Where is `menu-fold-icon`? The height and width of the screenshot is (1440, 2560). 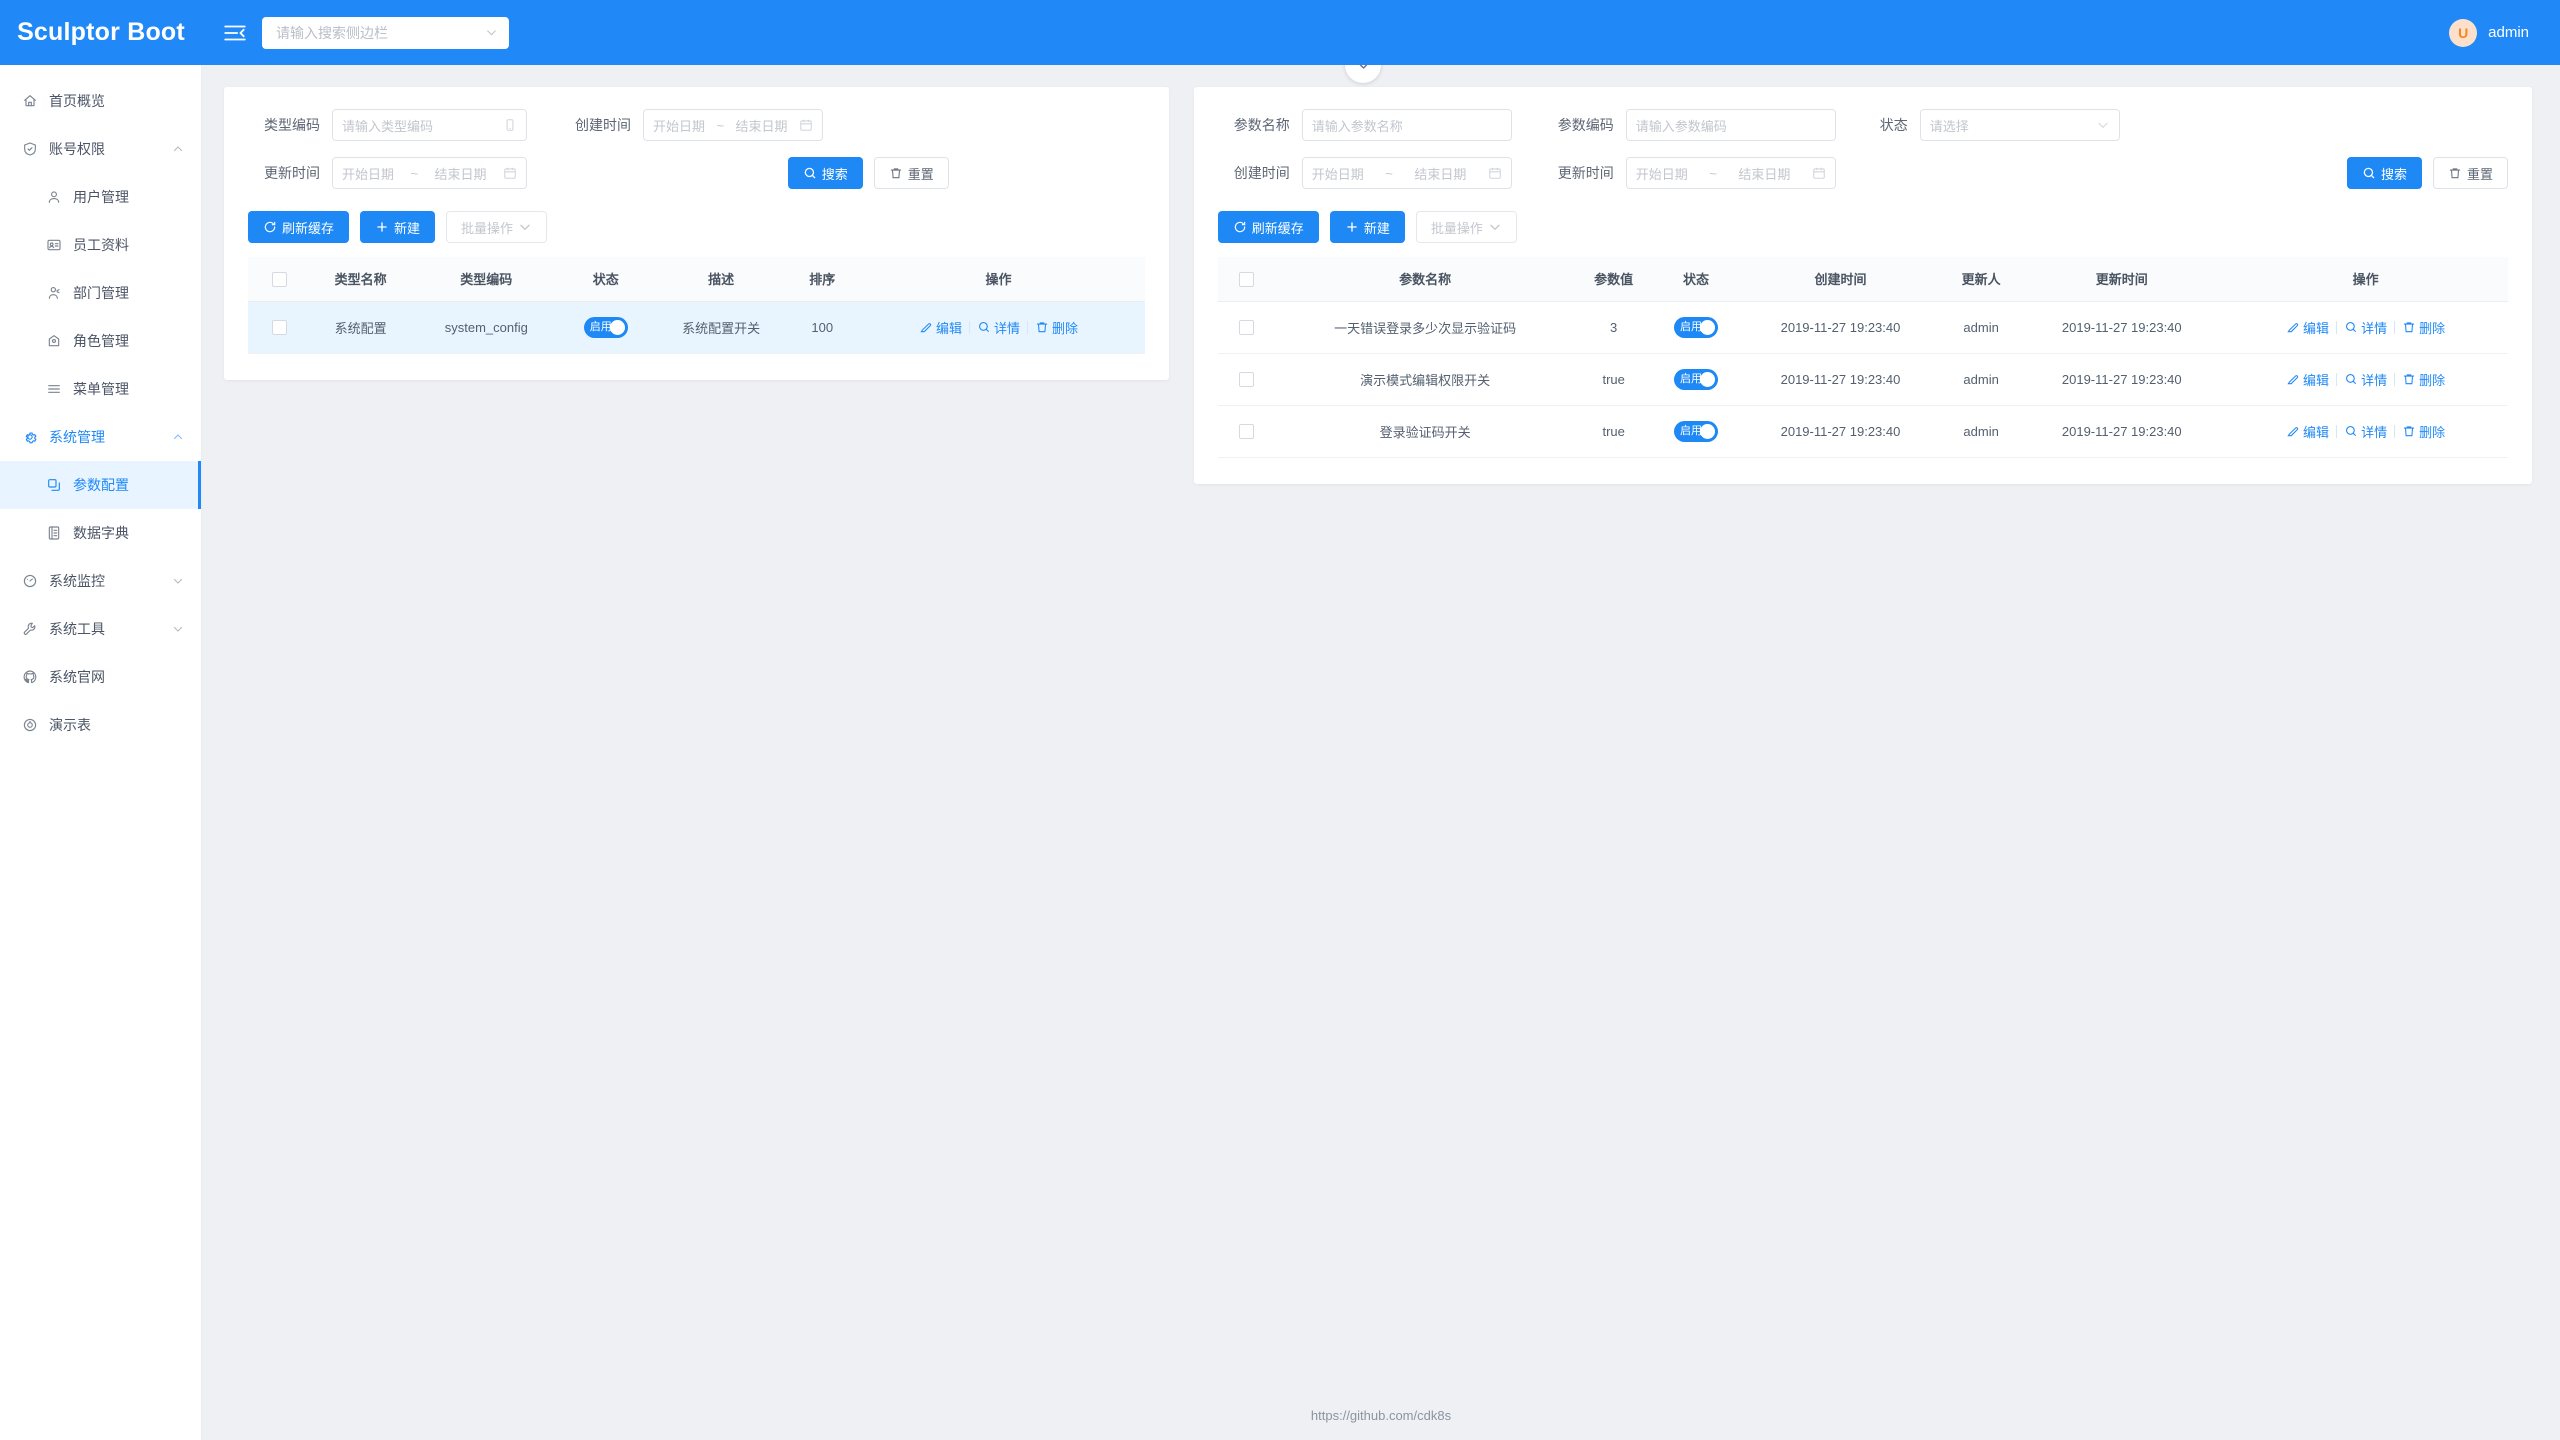 menu-fold-icon is located at coordinates (235, 33).